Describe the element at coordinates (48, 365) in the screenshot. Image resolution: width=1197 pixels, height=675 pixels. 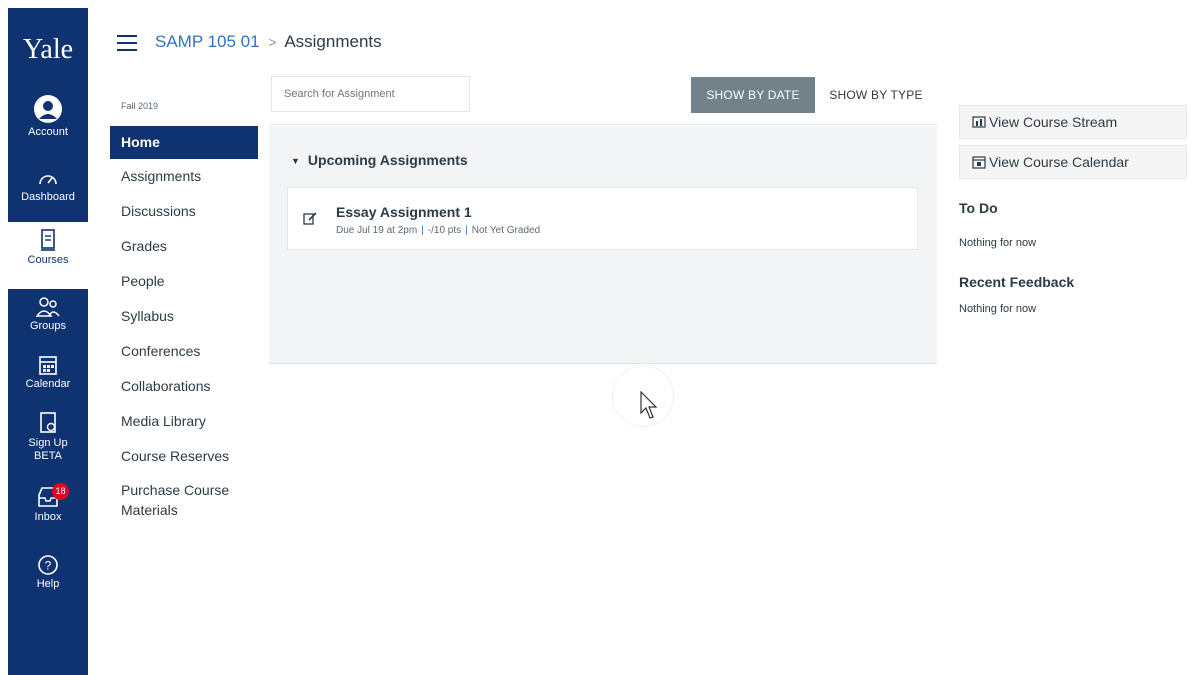
I see `calendar-icon` at that location.